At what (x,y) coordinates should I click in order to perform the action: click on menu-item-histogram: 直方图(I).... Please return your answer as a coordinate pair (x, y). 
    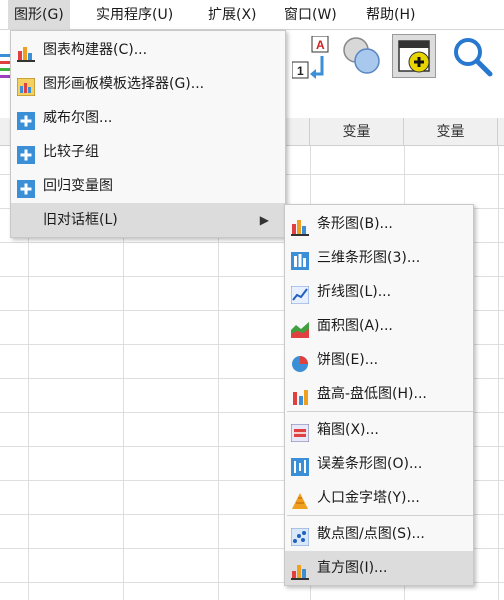
    Looking at the image, I should click on (379, 568).